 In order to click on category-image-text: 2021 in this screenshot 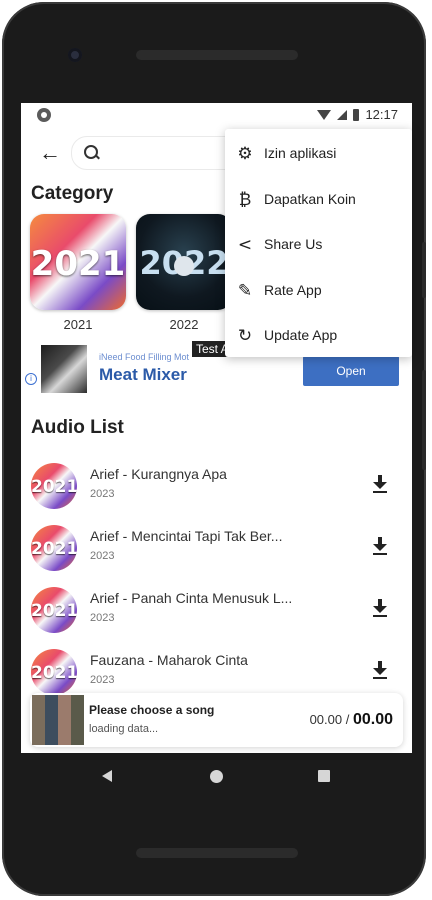, I will do `click(78, 264)`.